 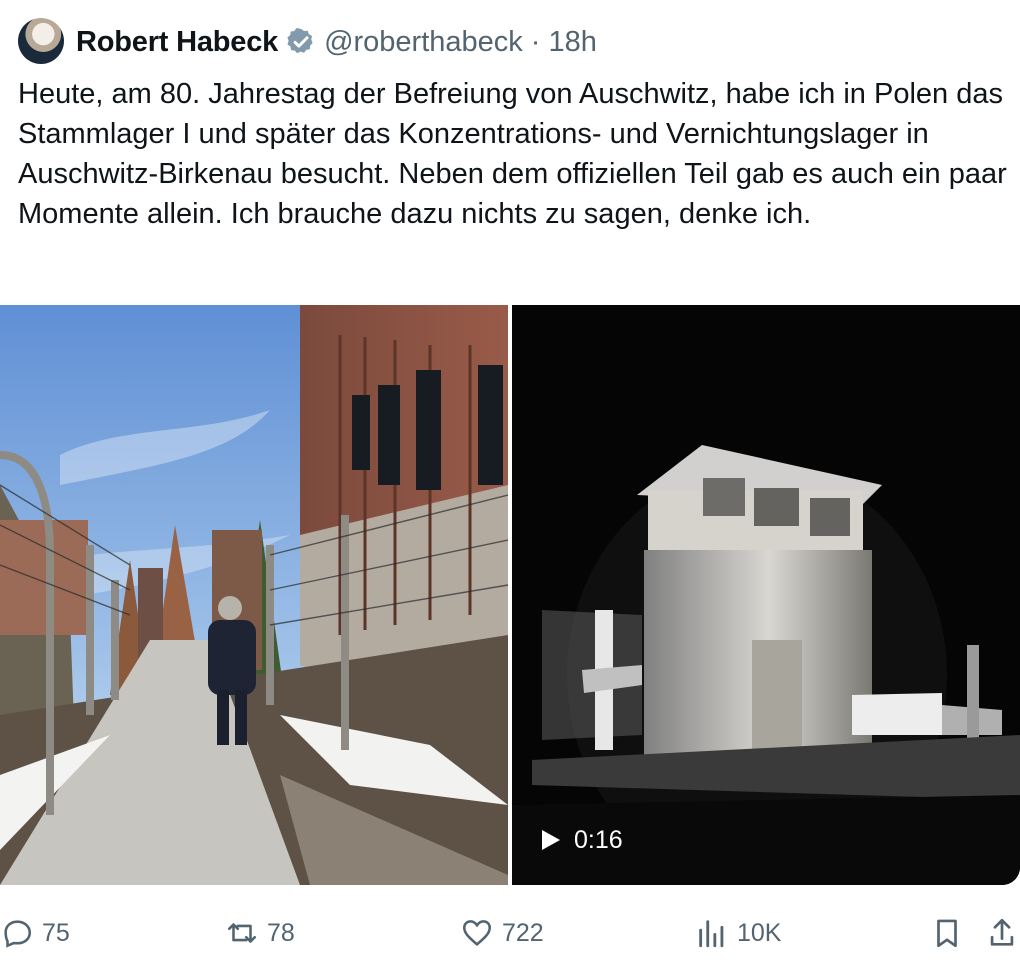 I want to click on repost-icon, so click(x=242, y=933).